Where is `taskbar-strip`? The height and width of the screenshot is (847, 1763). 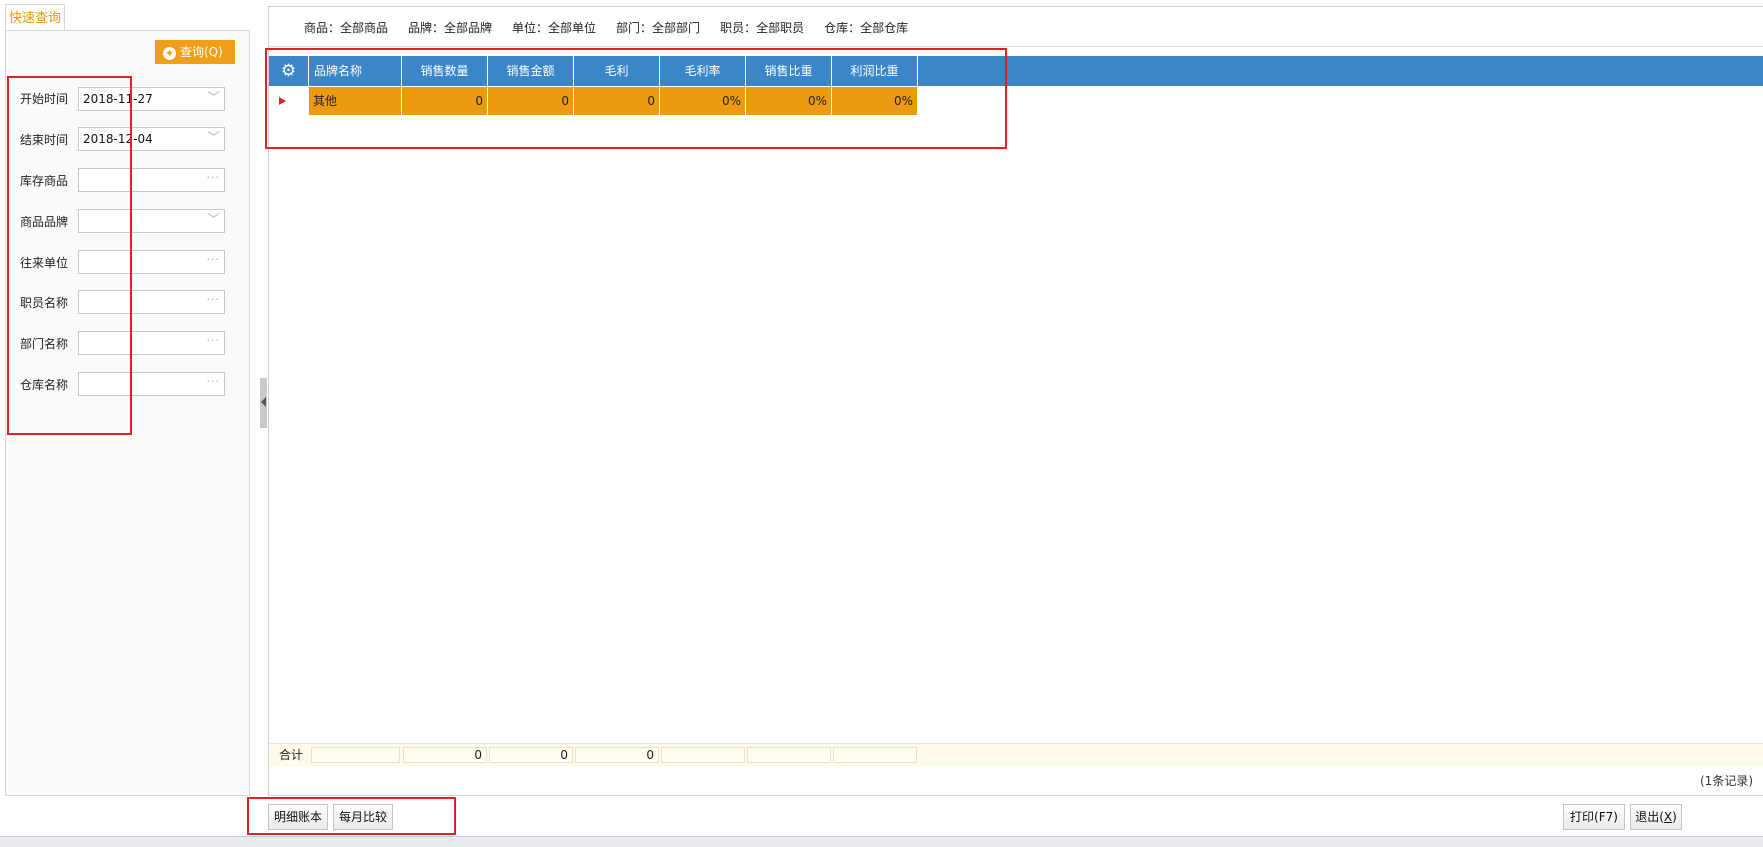 taskbar-strip is located at coordinates (881, 841).